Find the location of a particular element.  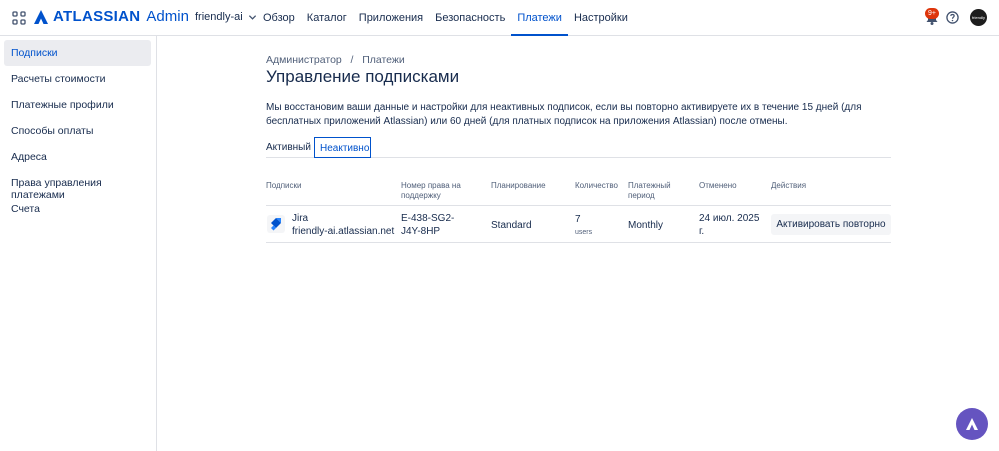

table-cell-entitlement: E-438-SG2-J4Y-8HP is located at coordinates (428, 225).